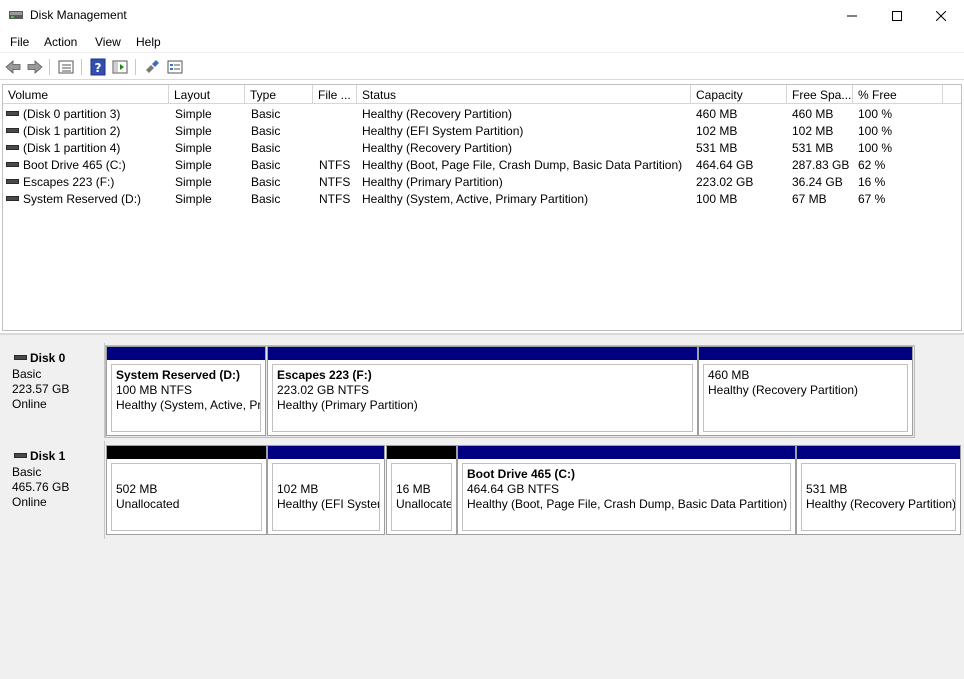 The image size is (964, 679). Describe the element at coordinates (60, 42) in the screenshot. I see `menu-action: Action` at that location.